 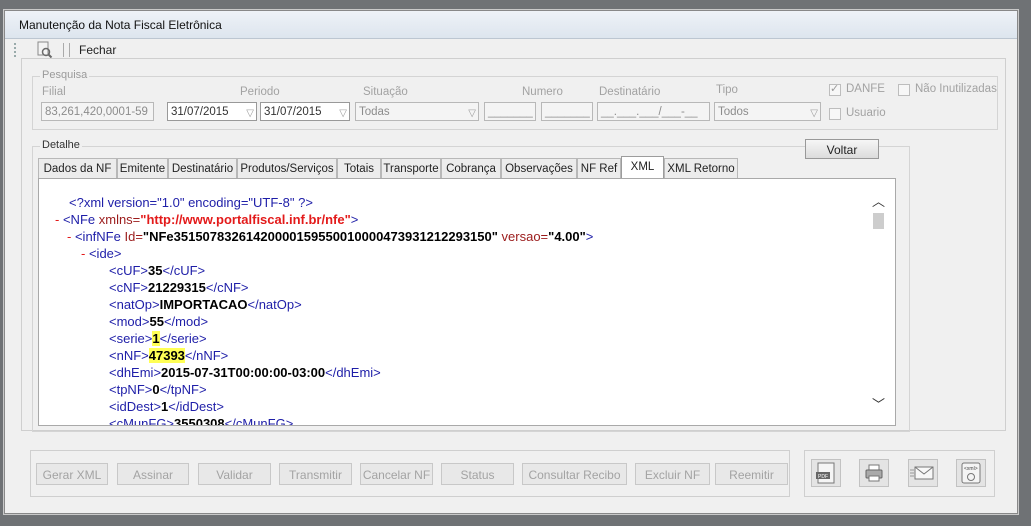 What do you see at coordinates (599, 168) in the screenshot?
I see `tab-nf-ref: NF Ref` at bounding box center [599, 168].